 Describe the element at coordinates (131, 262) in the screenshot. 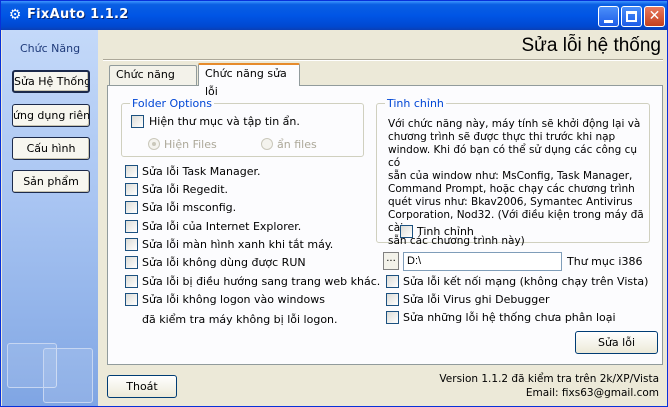

I see `fix-run-checkbox` at that location.